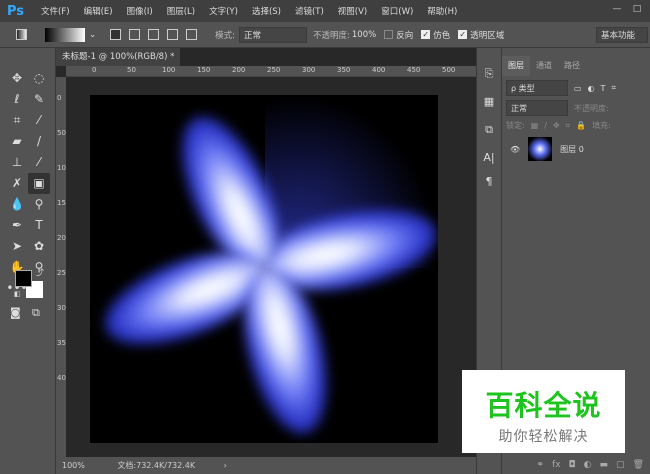 Image resolution: width=650 pixels, height=474 pixels. What do you see at coordinates (65, 34) in the screenshot?
I see `gradient-picker` at bounding box center [65, 34].